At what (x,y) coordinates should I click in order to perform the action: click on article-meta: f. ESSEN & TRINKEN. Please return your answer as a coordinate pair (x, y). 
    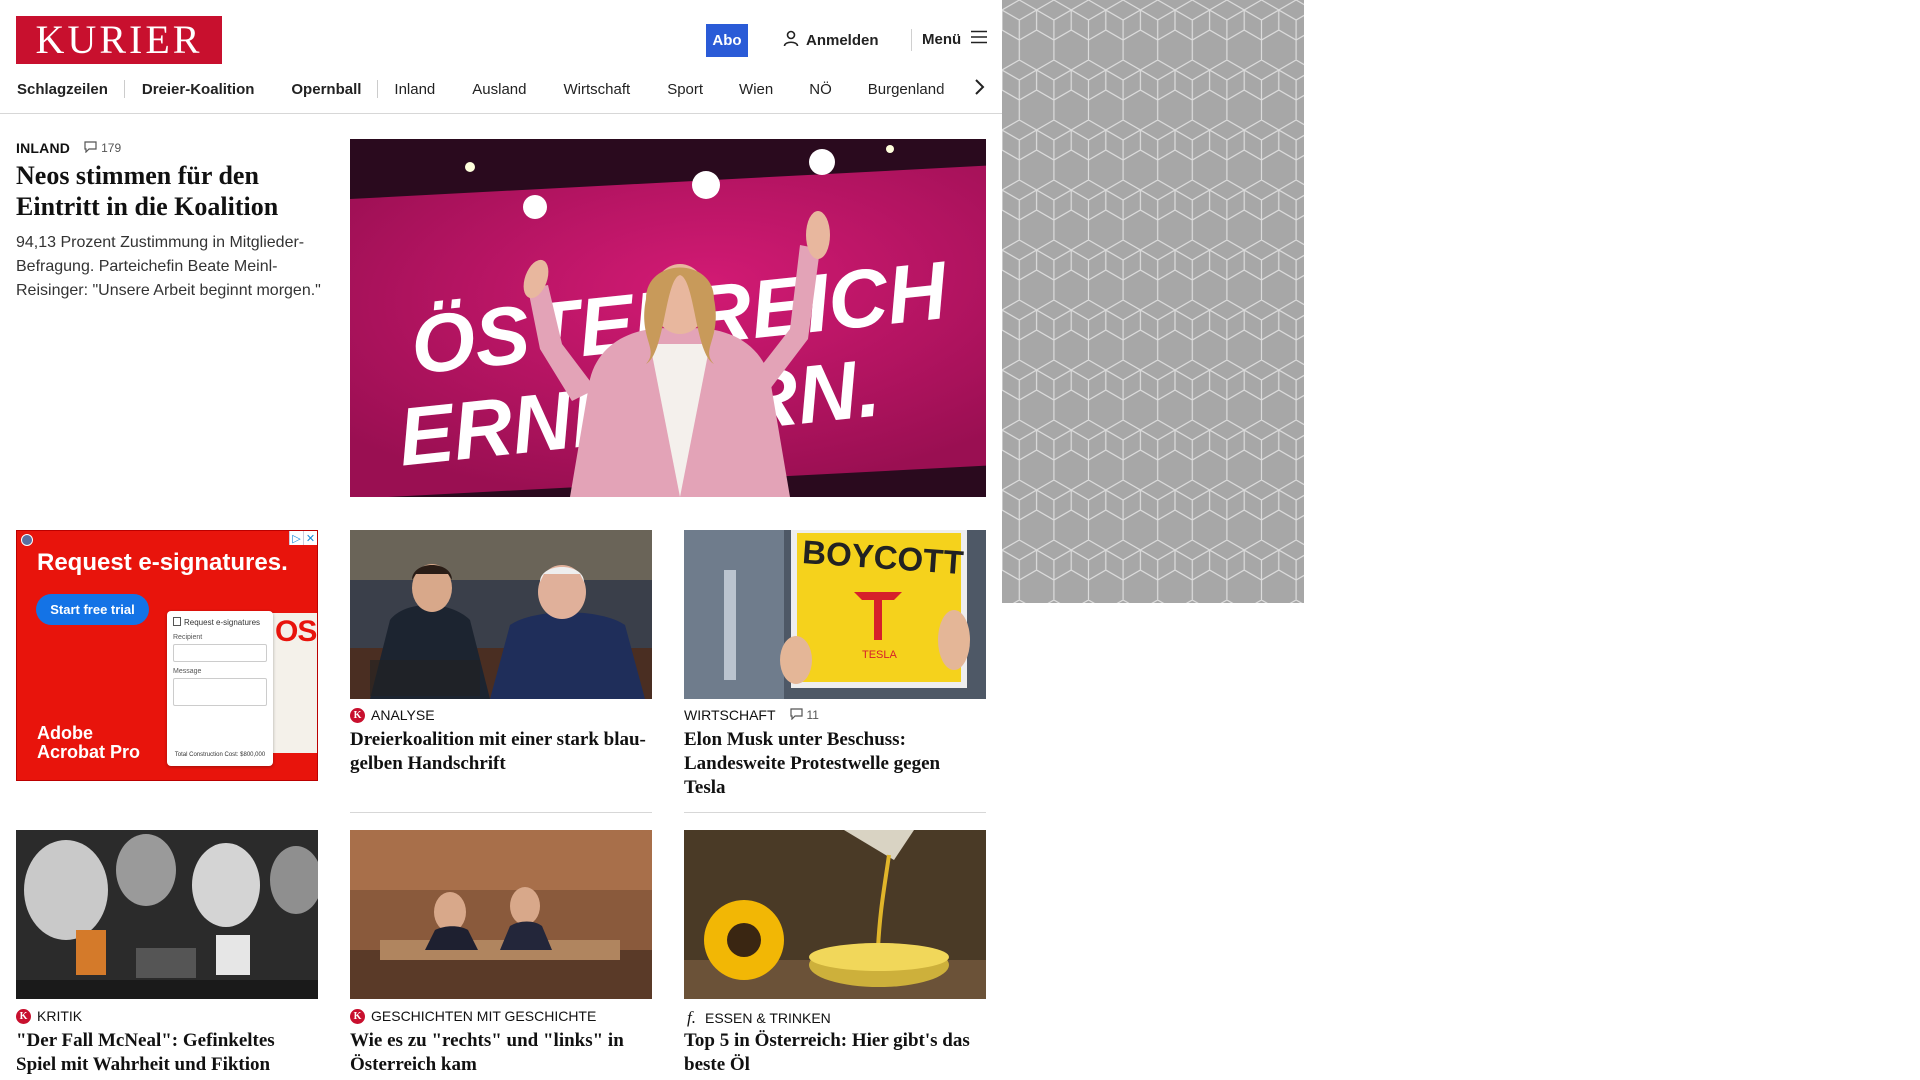
    Looking at the image, I should click on (757, 1018).